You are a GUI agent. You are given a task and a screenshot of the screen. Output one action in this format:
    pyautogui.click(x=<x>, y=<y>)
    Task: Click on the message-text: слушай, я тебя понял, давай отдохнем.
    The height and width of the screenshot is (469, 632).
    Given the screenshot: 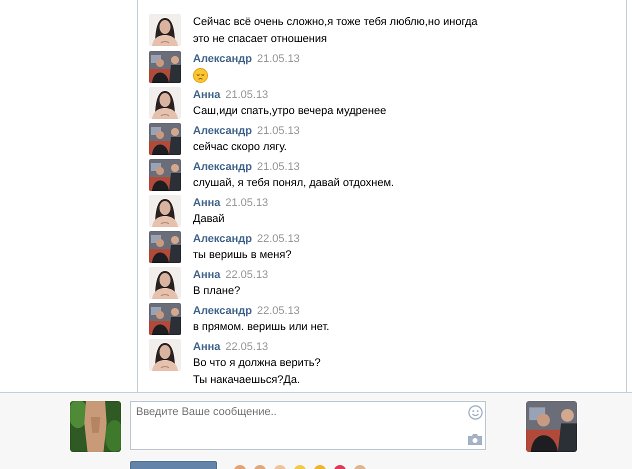 What is the action you would take?
    pyautogui.click(x=293, y=183)
    